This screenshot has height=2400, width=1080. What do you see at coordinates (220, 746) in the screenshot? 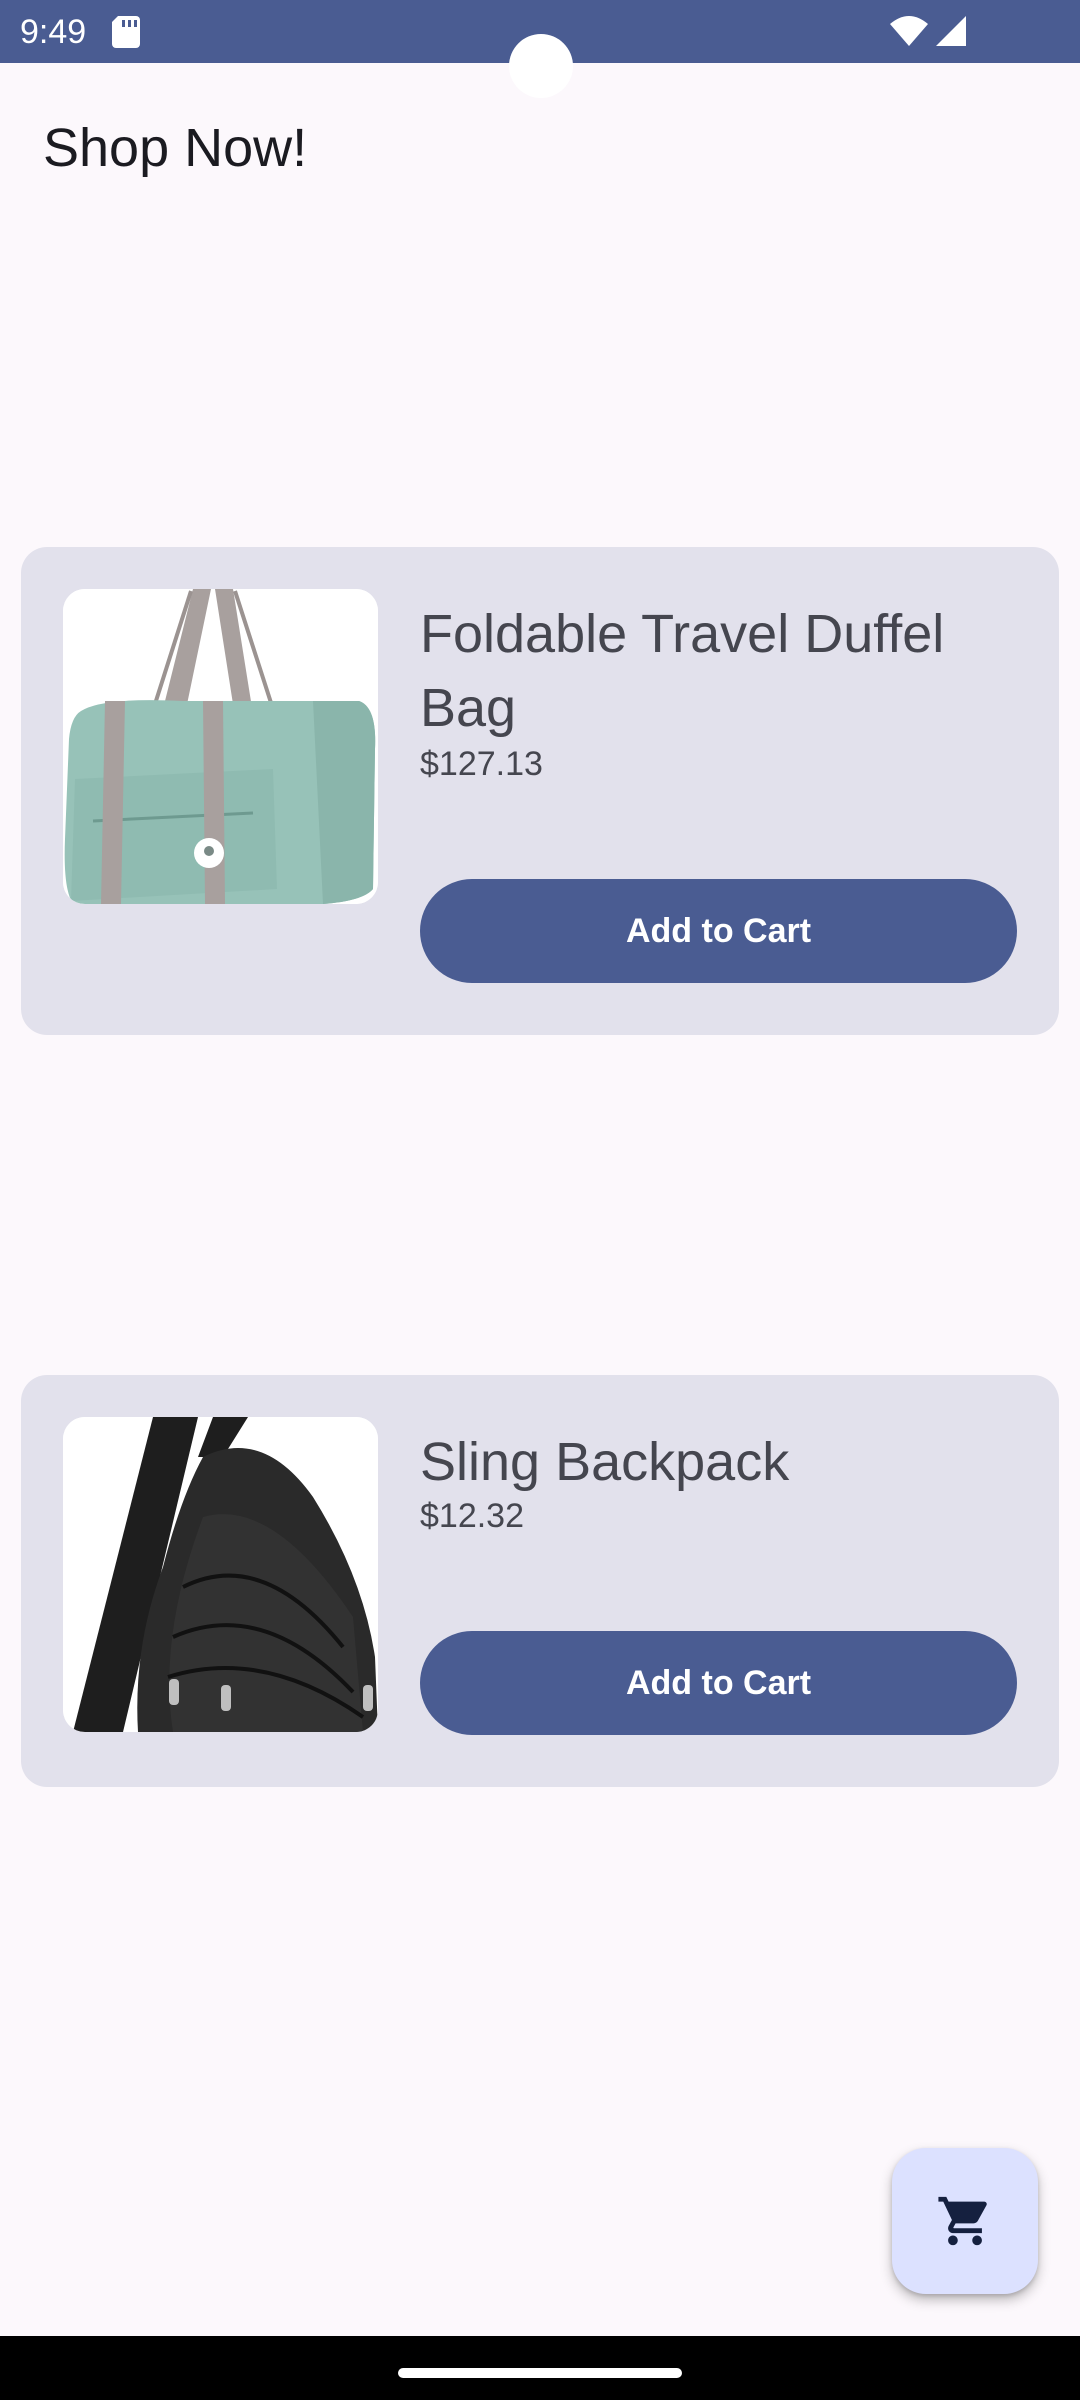
I see `product-image-duffel-bag` at bounding box center [220, 746].